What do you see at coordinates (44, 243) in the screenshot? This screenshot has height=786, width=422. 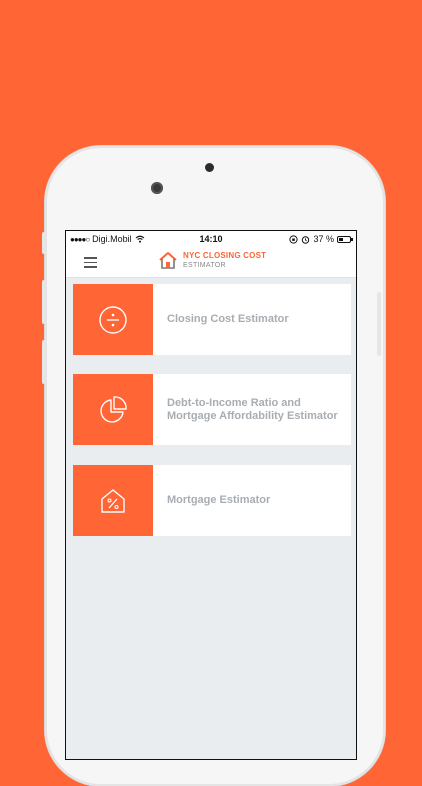 I see `mute-switch` at bounding box center [44, 243].